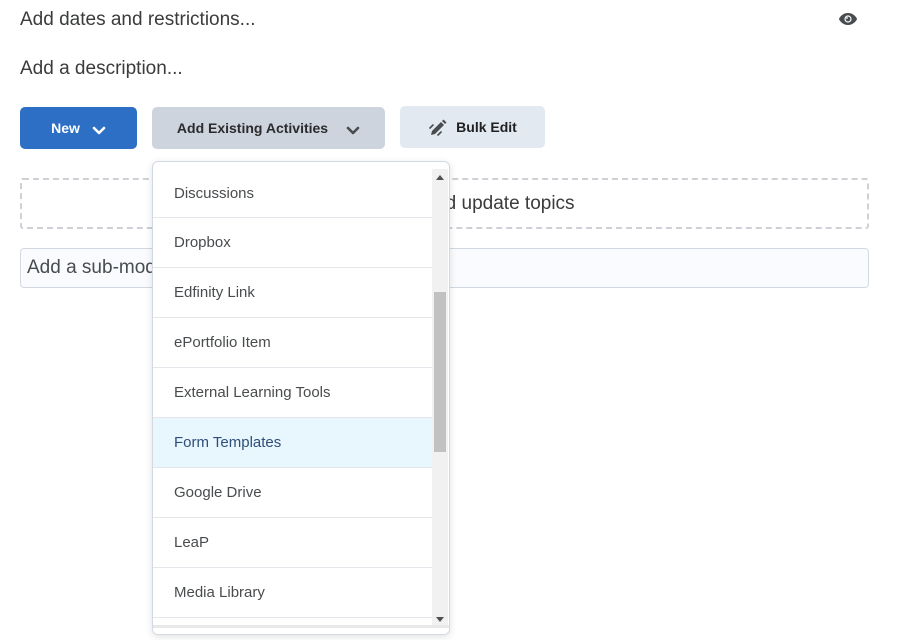 The width and height of the screenshot is (904, 640). Describe the element at coordinates (65, 128) in the screenshot. I see `new-button-label: New` at that location.